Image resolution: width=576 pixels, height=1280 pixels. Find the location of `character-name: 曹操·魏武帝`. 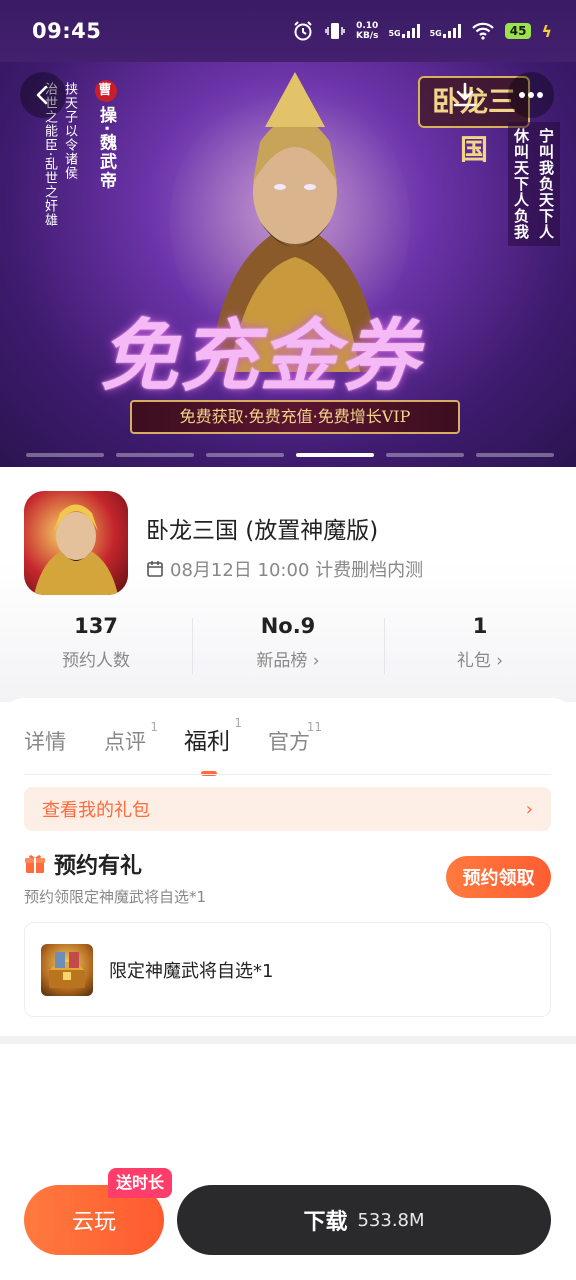

character-name: 曹操·魏武帝 is located at coordinates (106, 135).